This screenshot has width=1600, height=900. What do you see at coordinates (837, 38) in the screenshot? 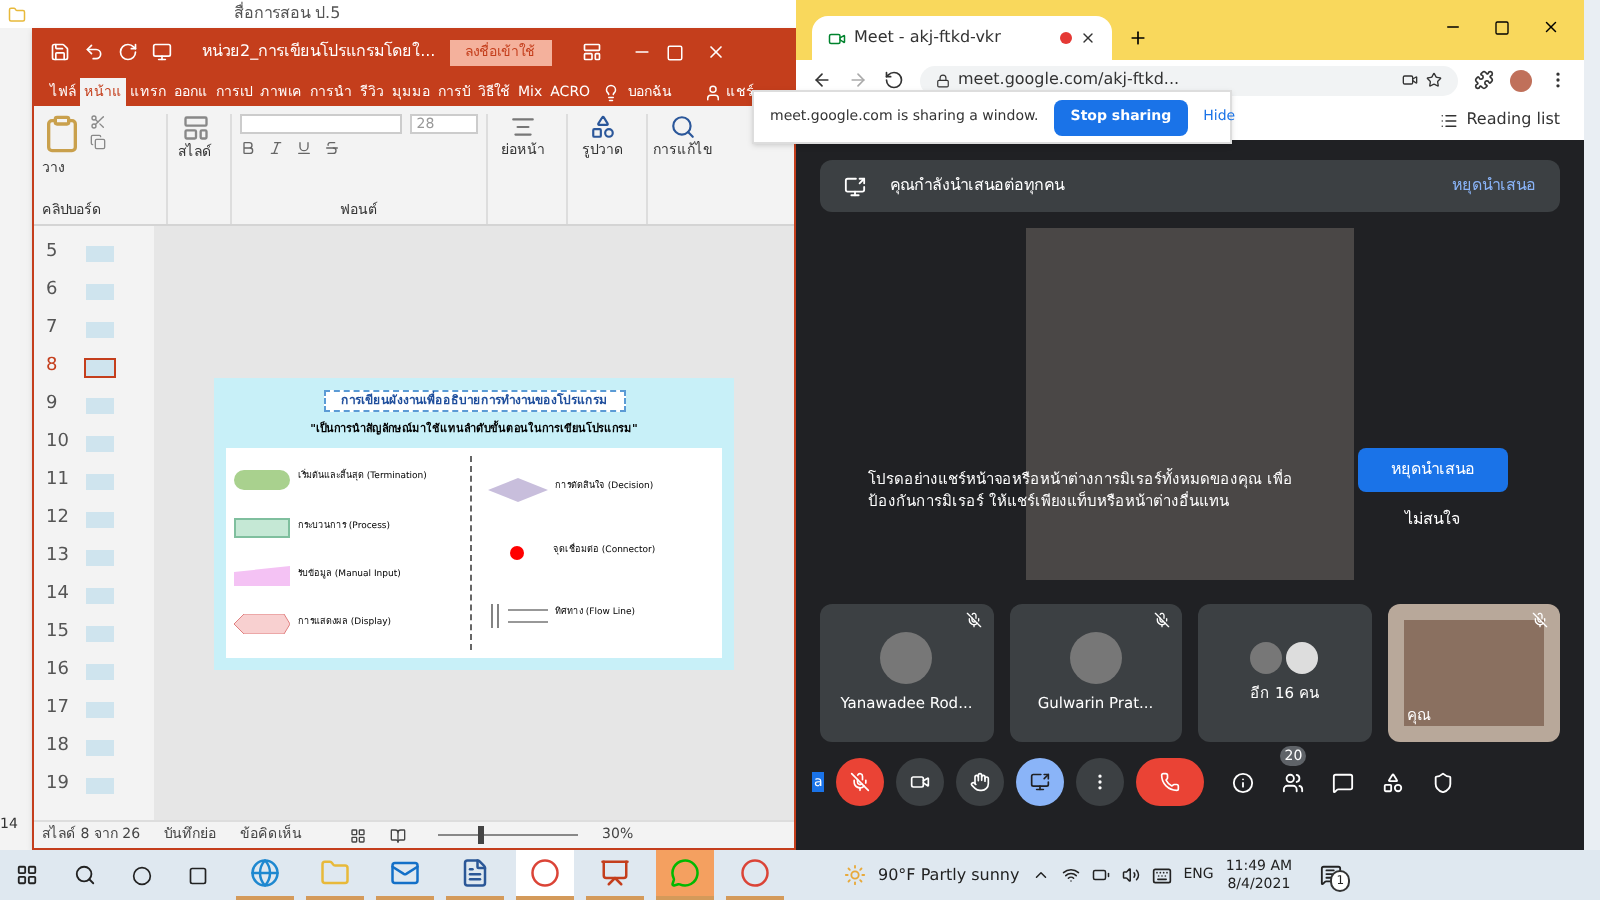
I see `meet-logo-icon` at bounding box center [837, 38].